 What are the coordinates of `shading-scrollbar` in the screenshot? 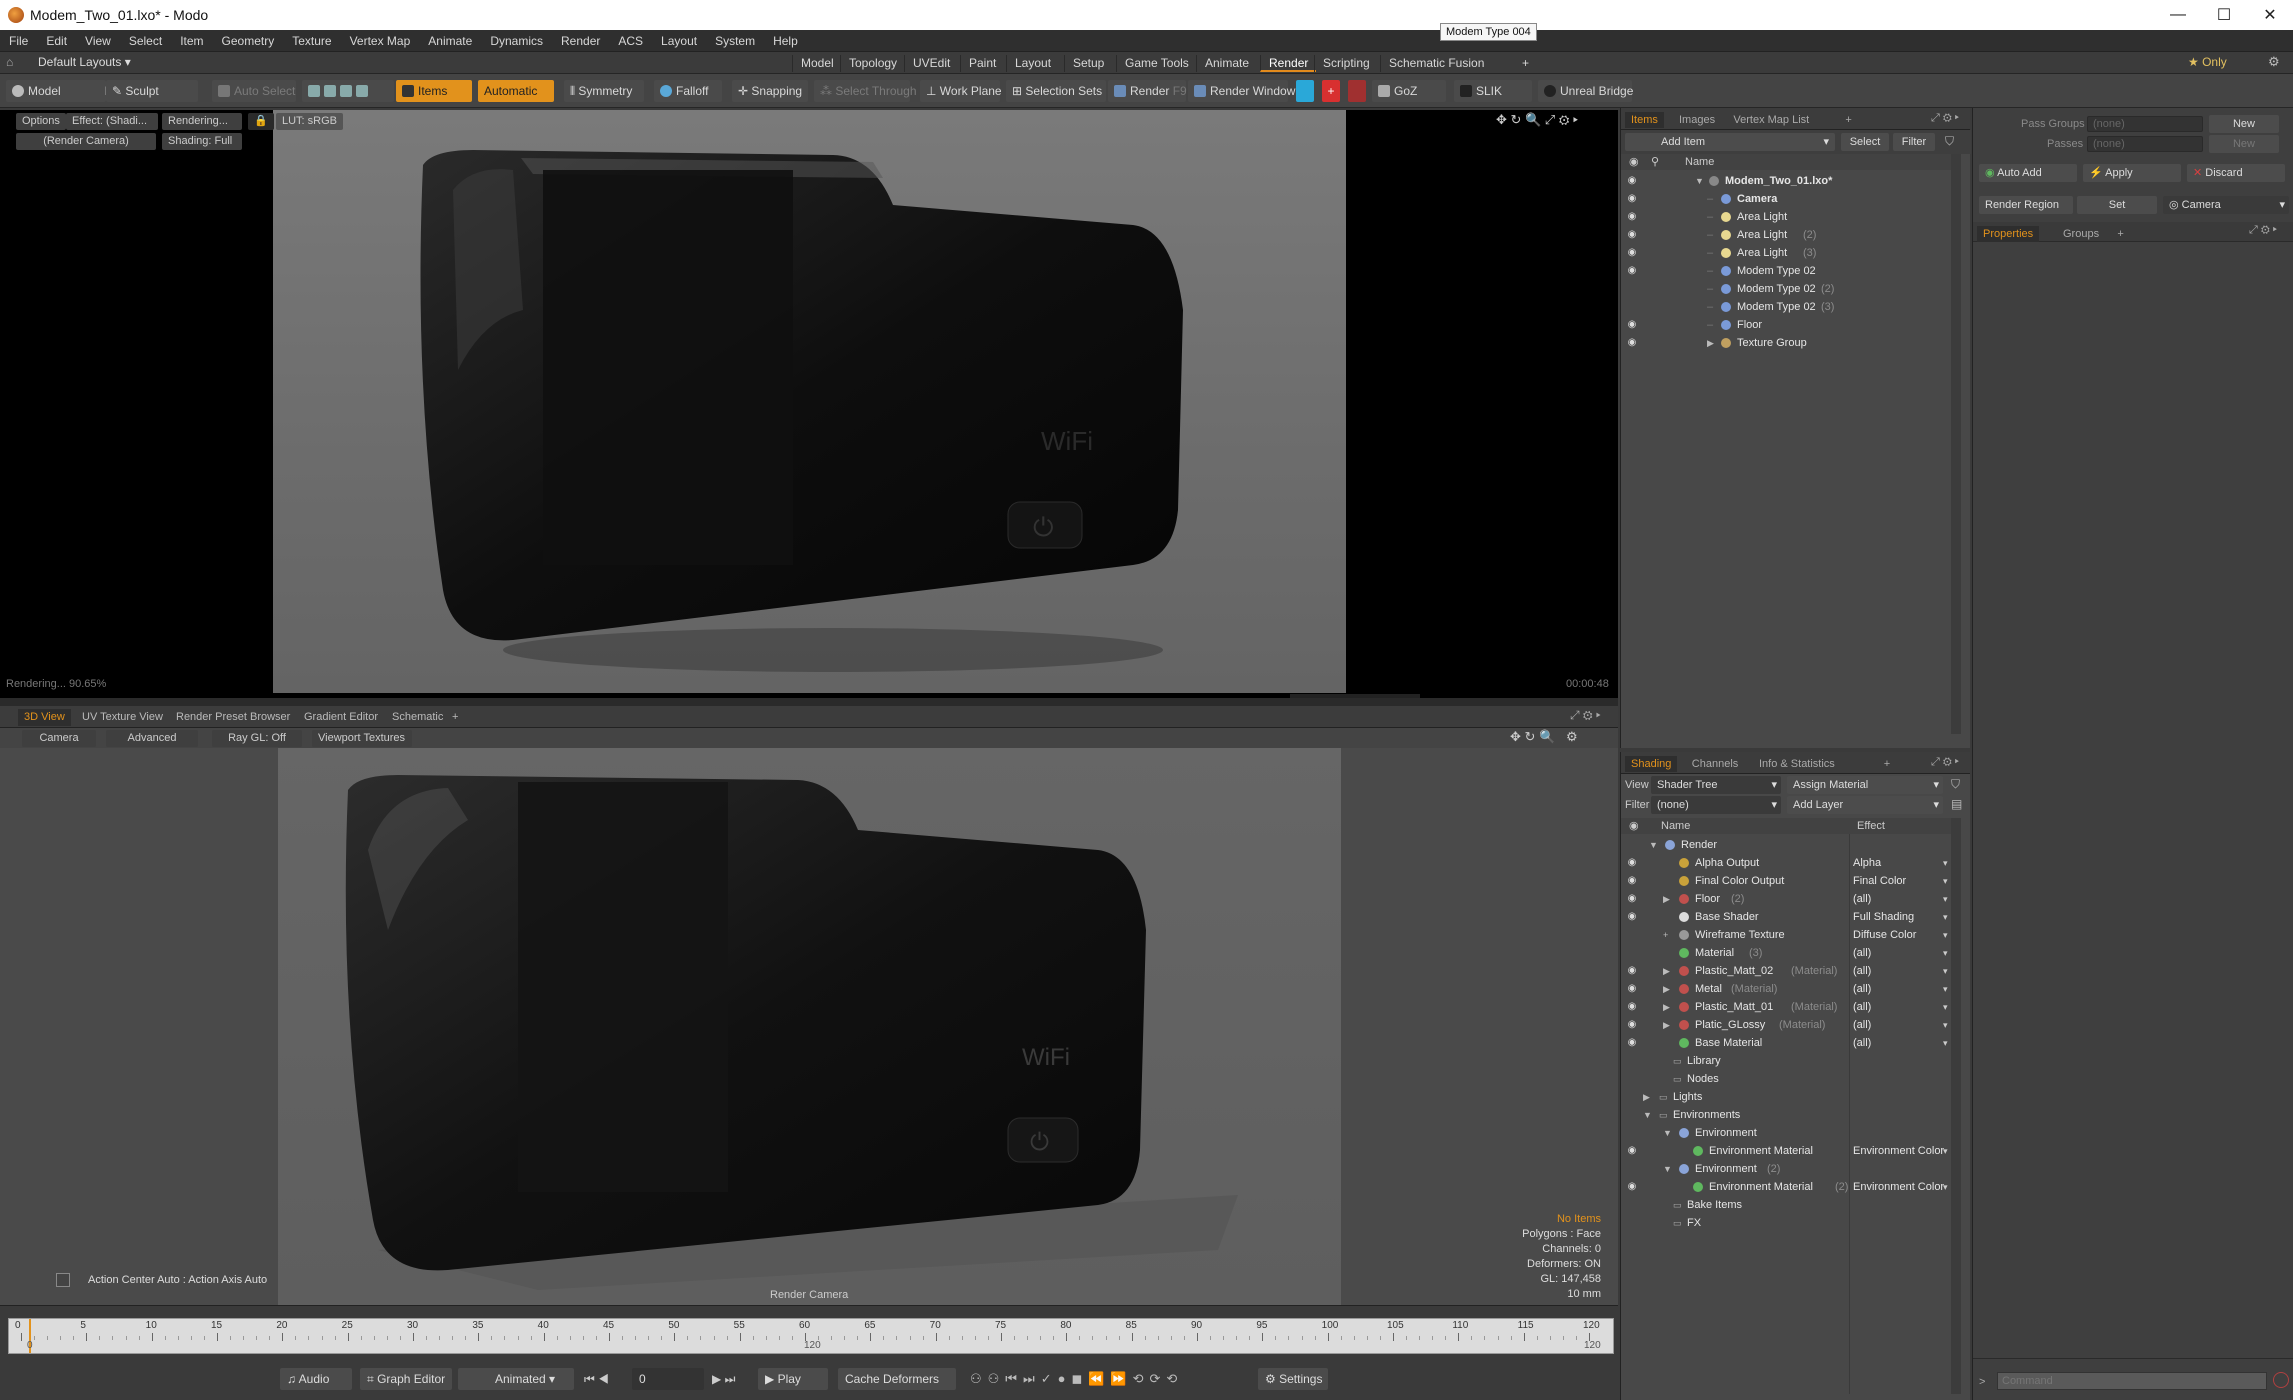 It's located at (1956, 1106).